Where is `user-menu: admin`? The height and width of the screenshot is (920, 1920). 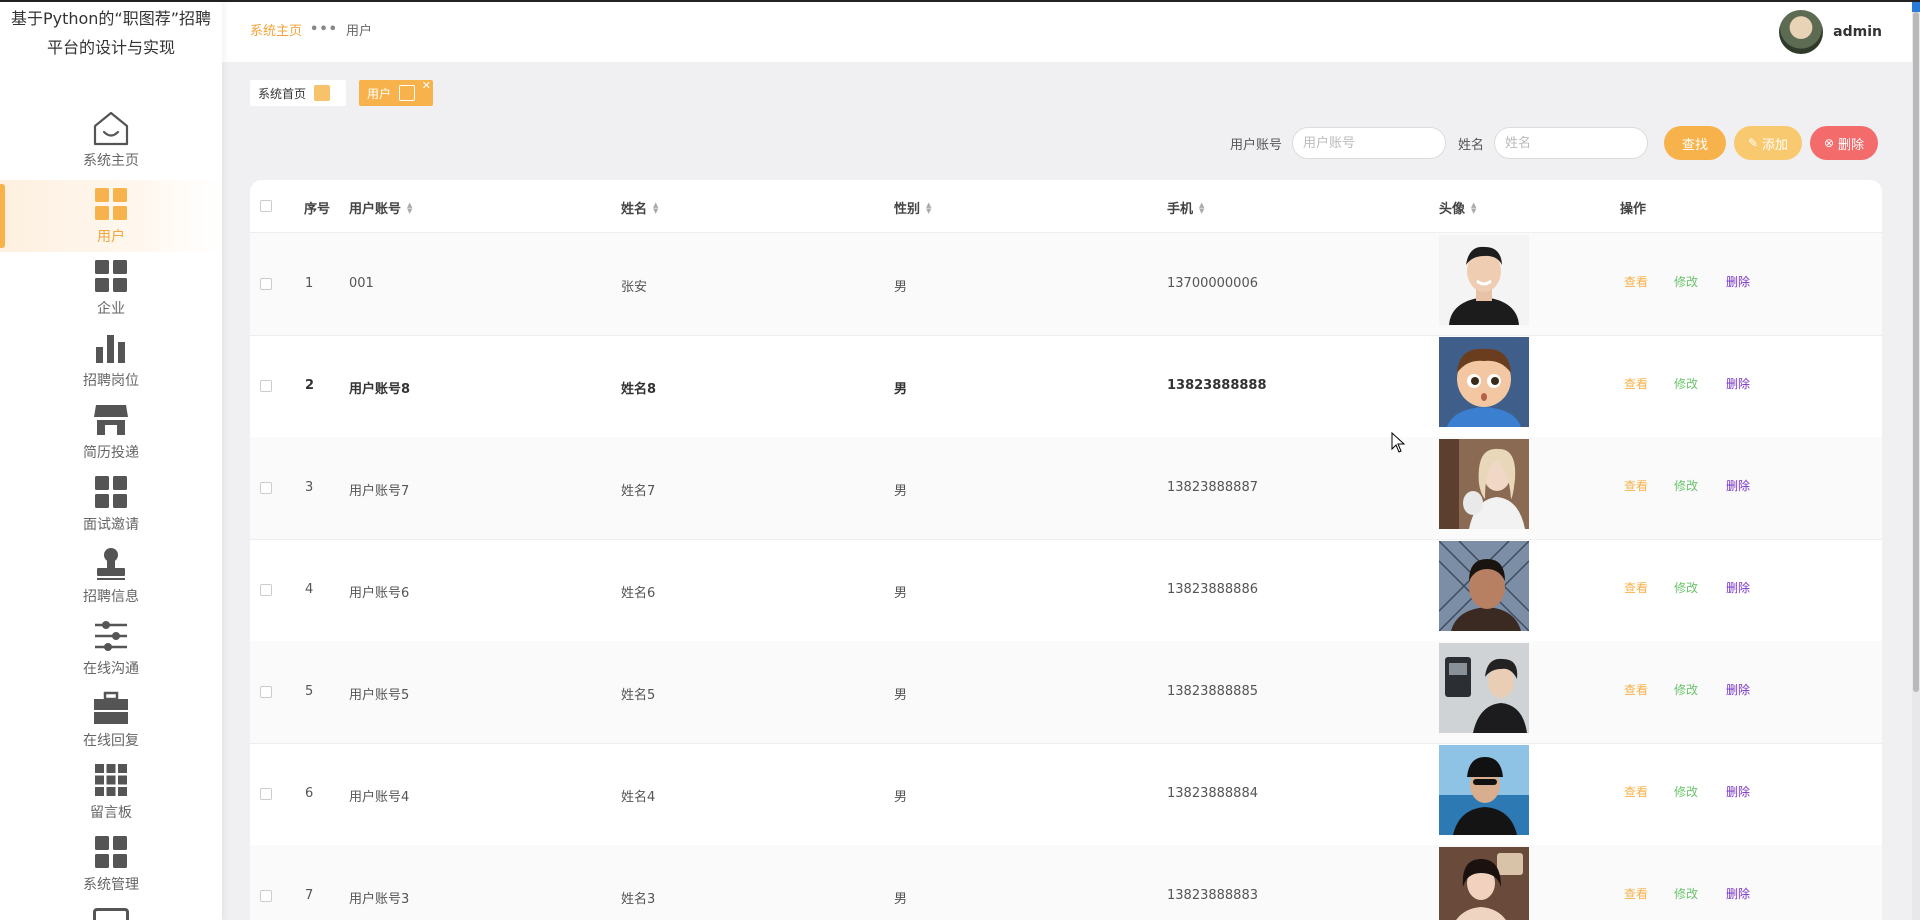 user-menu: admin is located at coordinates (1830, 32).